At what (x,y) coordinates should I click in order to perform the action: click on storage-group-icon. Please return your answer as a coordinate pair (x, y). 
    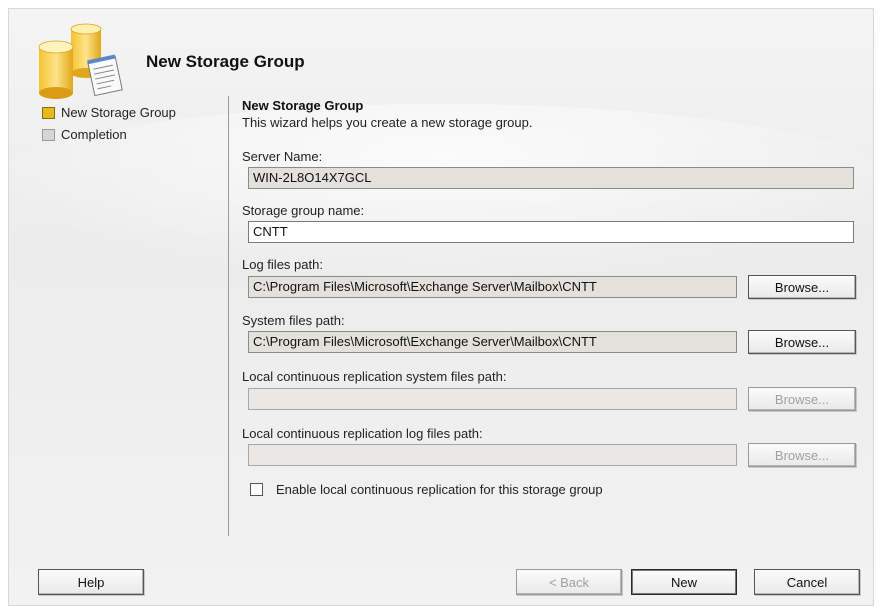
    Looking at the image, I should click on (80, 61).